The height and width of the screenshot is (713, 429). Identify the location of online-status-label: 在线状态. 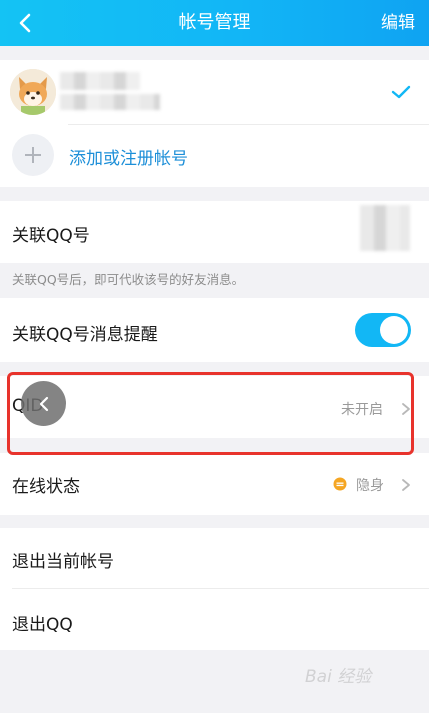
(46, 487).